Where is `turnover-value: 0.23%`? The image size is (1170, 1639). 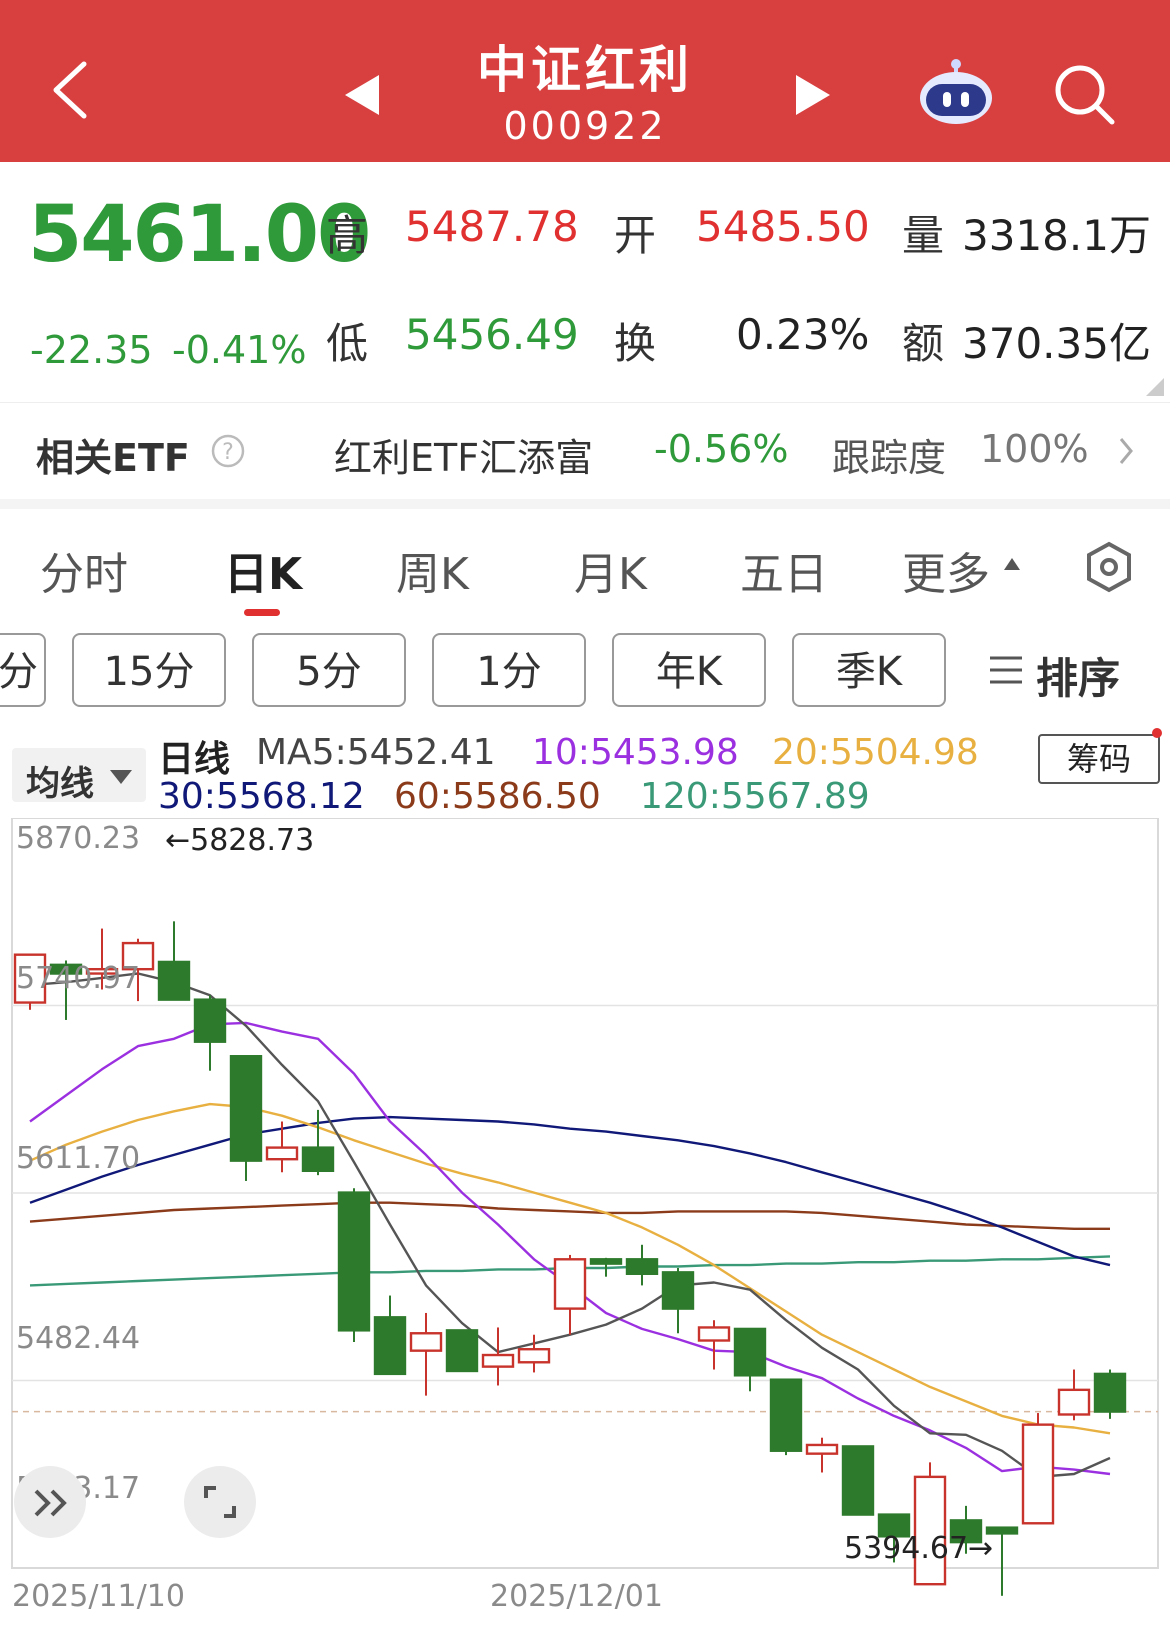
turnover-value: 0.23% is located at coordinates (803, 334).